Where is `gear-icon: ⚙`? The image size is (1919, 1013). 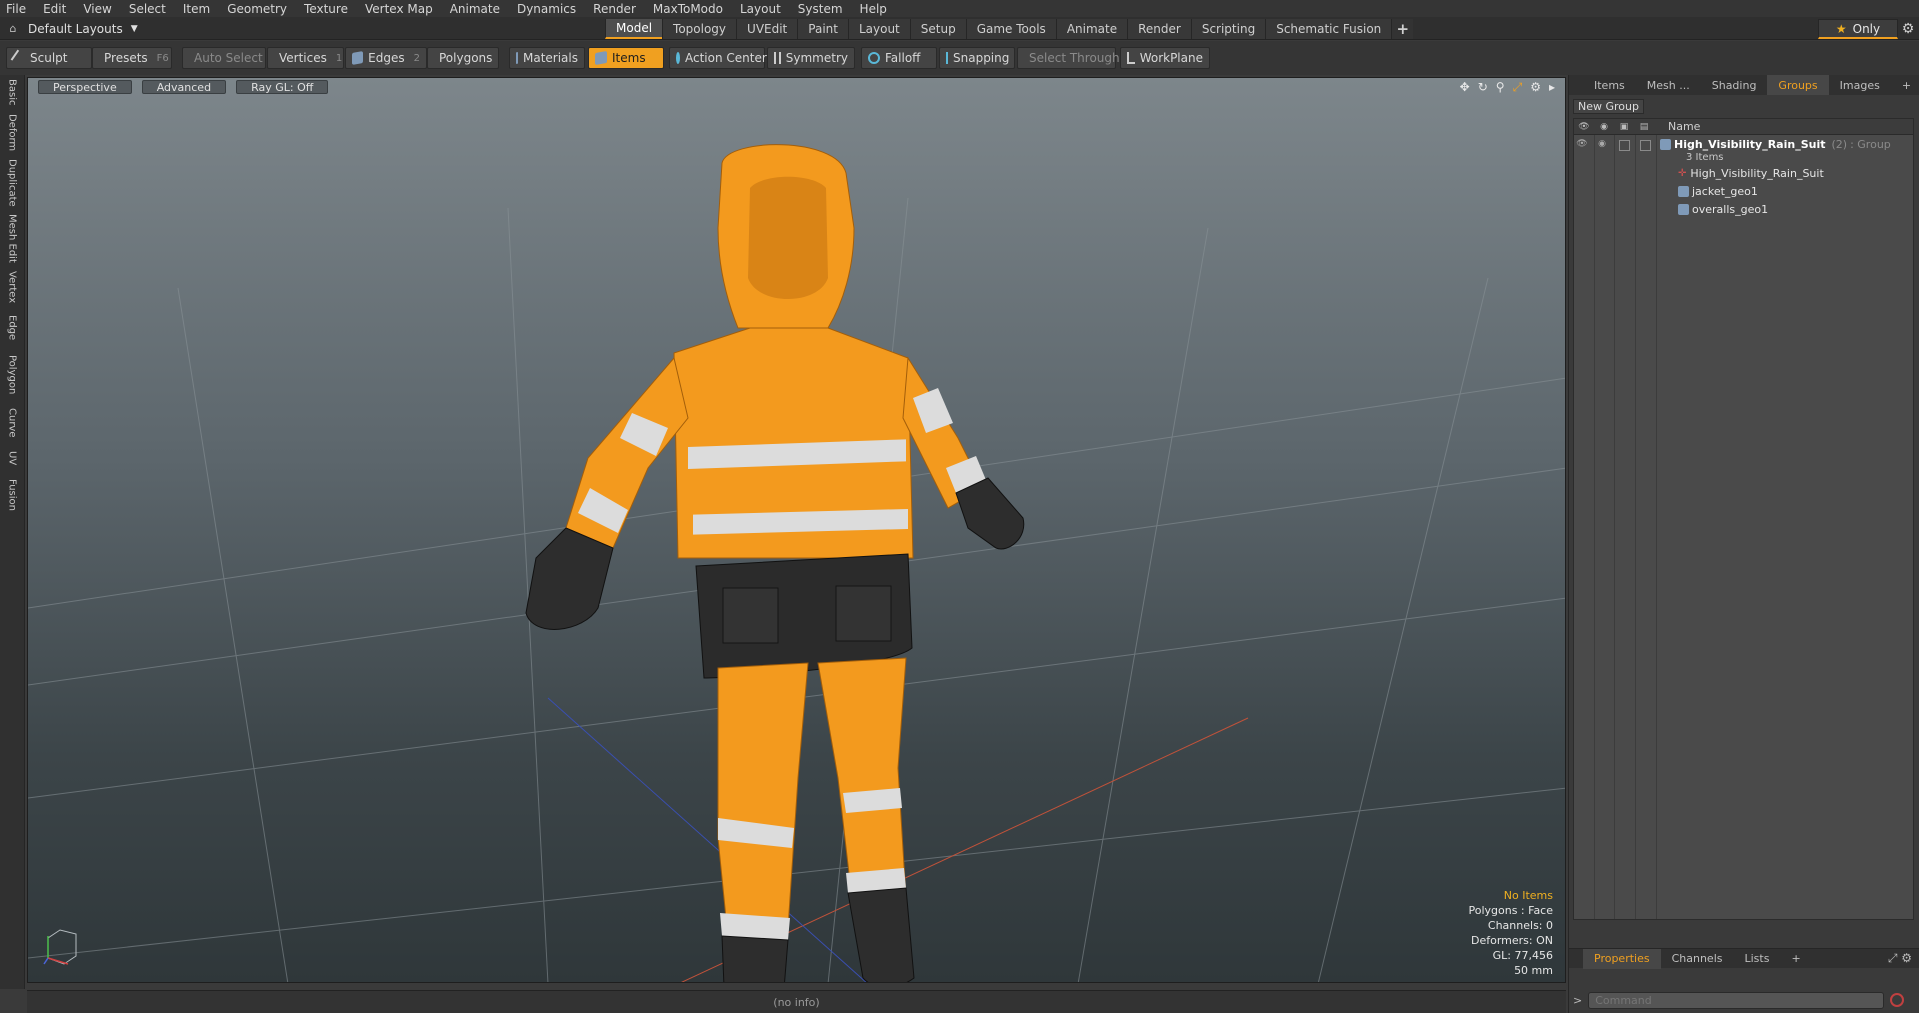 gear-icon: ⚙ is located at coordinates (1908, 29).